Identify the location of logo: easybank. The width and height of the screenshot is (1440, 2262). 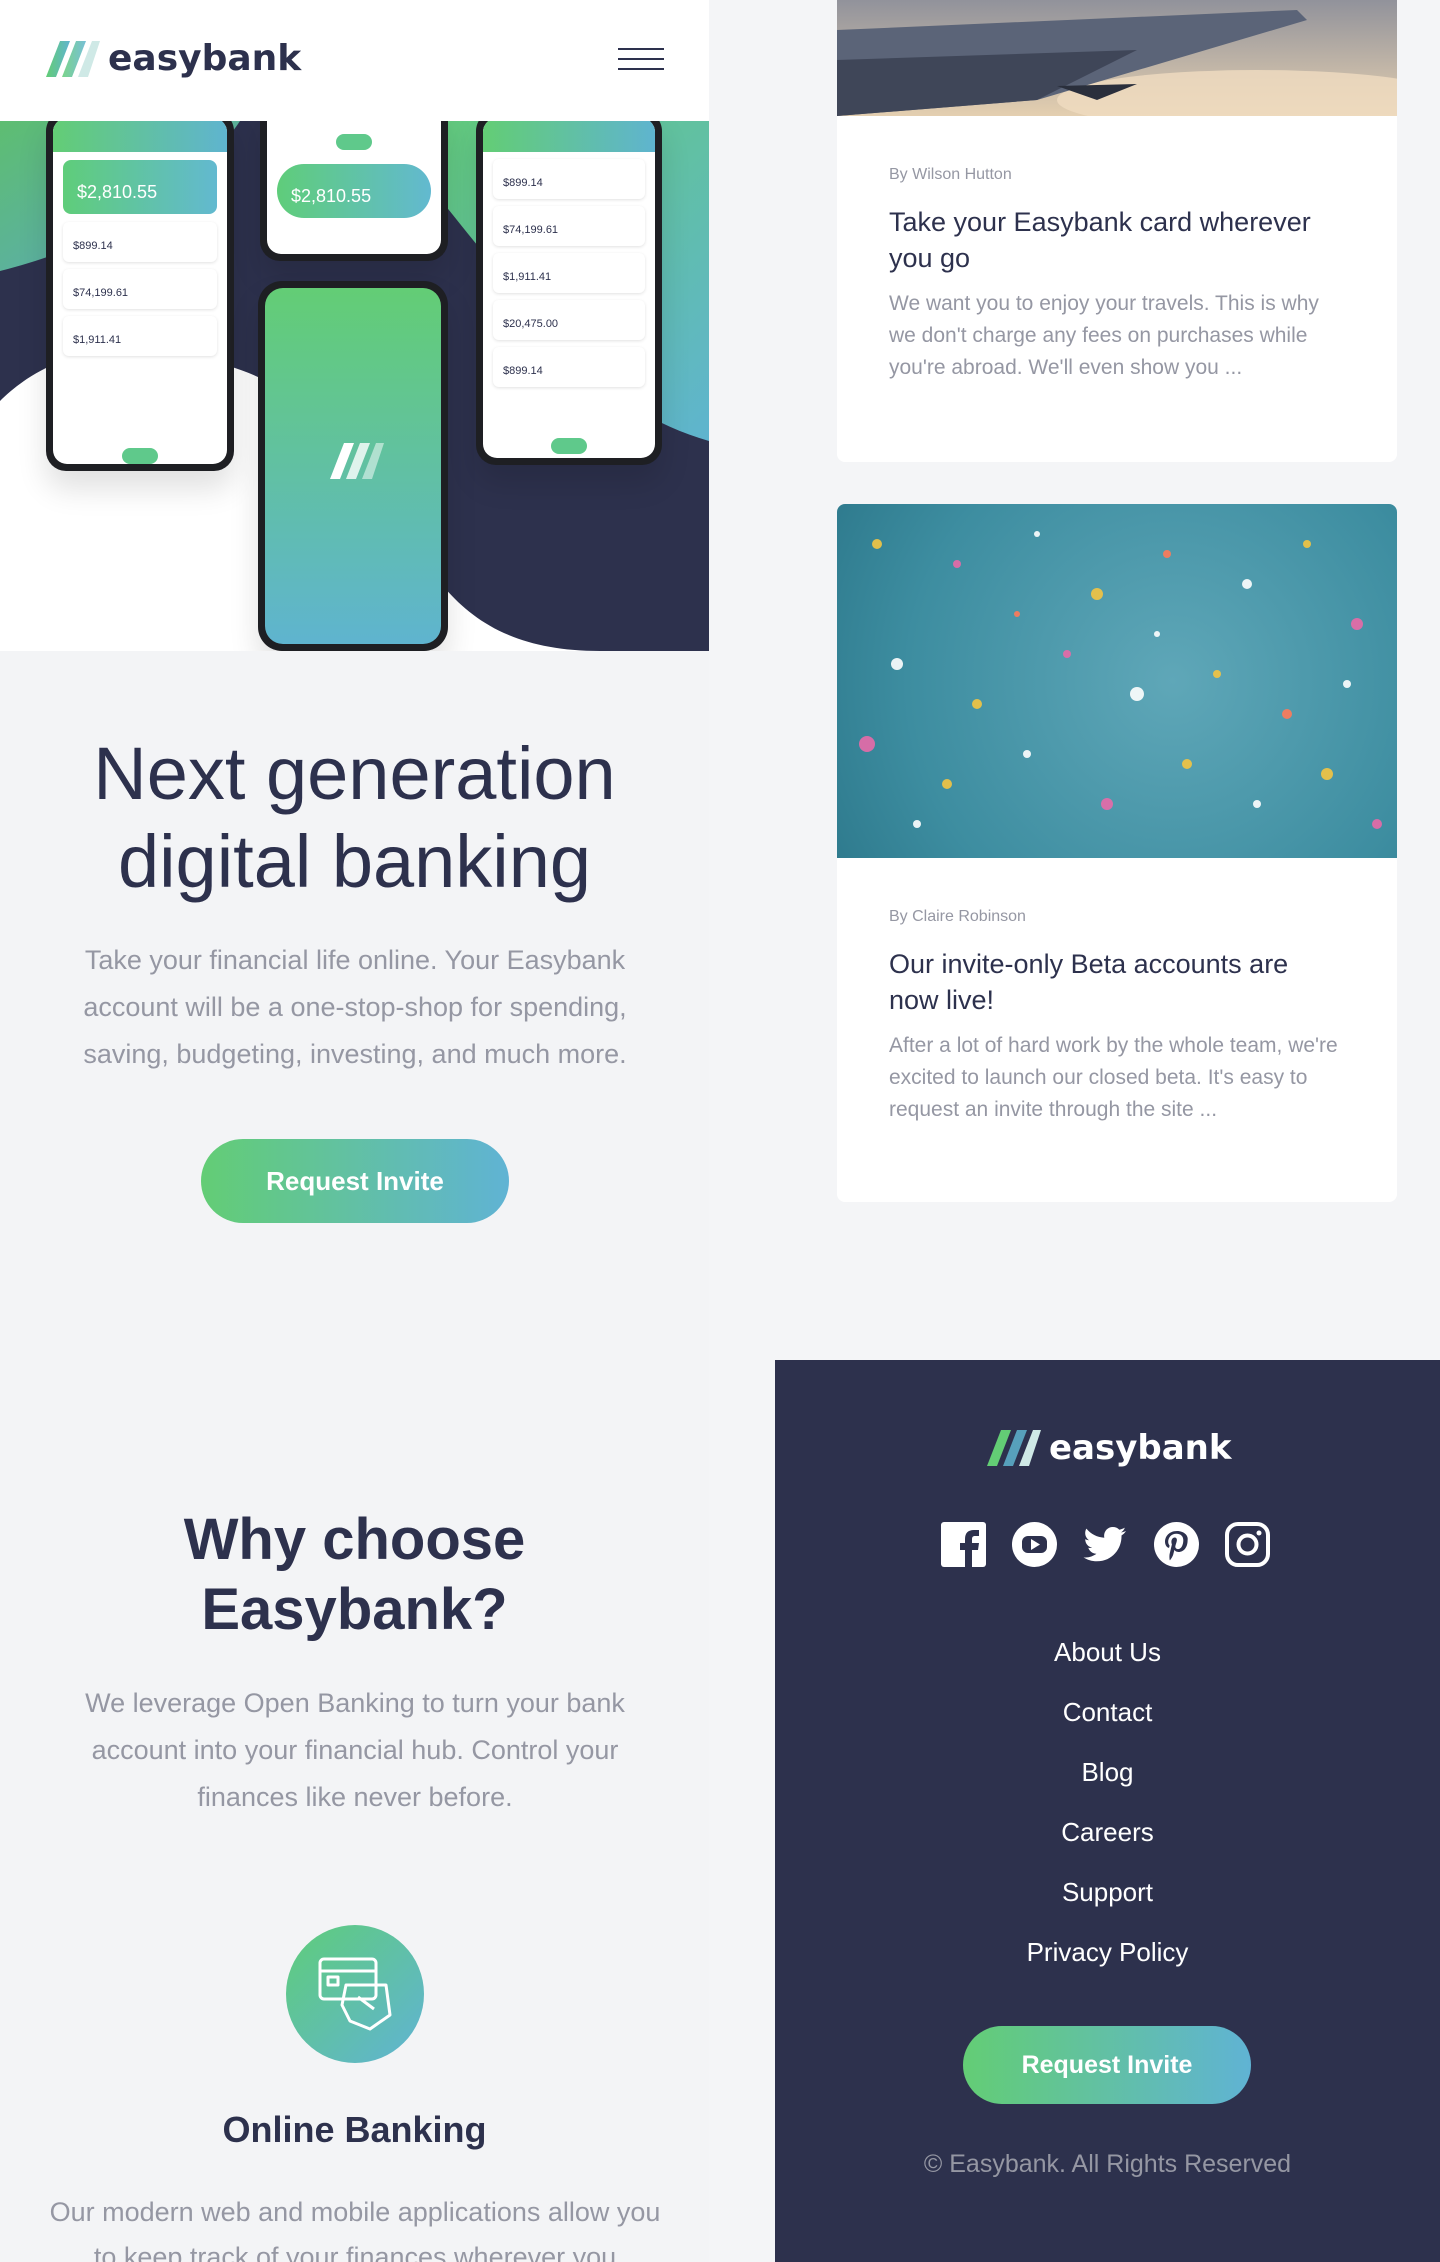
(173, 58).